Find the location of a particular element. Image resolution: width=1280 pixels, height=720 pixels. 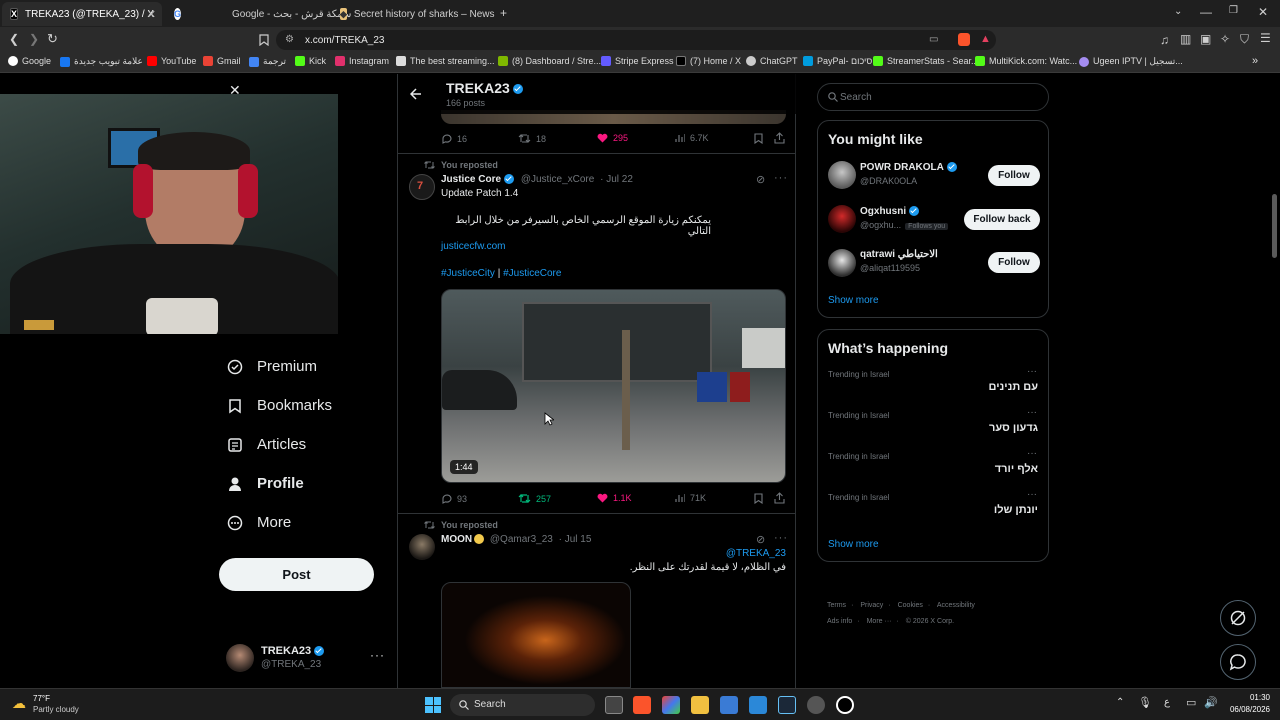

new-tab-icon: + is located at coordinates (503, 13).